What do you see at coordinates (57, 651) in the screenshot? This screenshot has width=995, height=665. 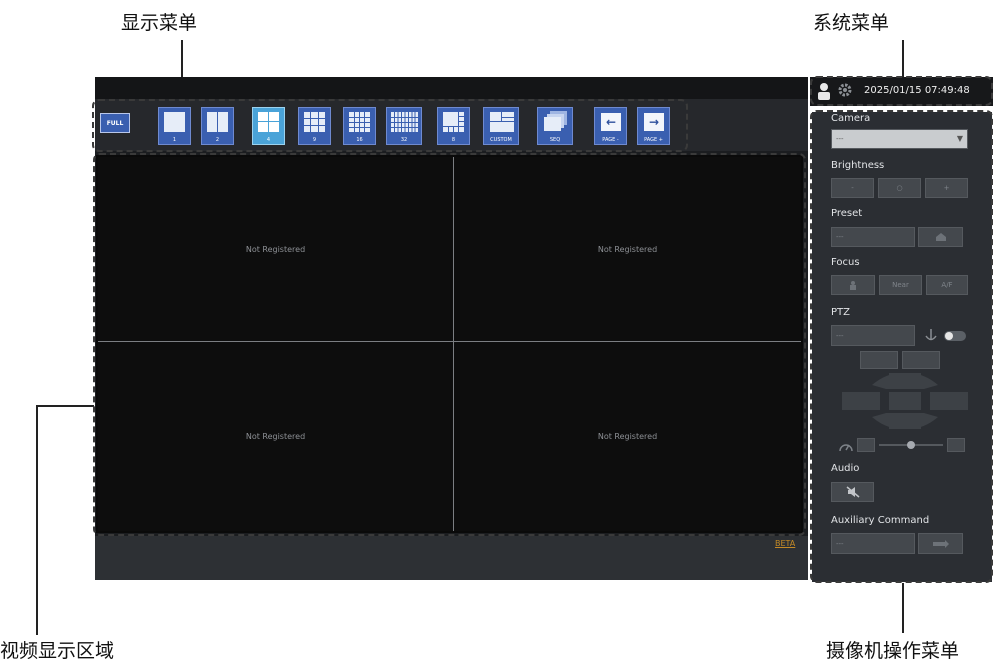 I see `callout-video-area: 视频显示区域` at bounding box center [57, 651].